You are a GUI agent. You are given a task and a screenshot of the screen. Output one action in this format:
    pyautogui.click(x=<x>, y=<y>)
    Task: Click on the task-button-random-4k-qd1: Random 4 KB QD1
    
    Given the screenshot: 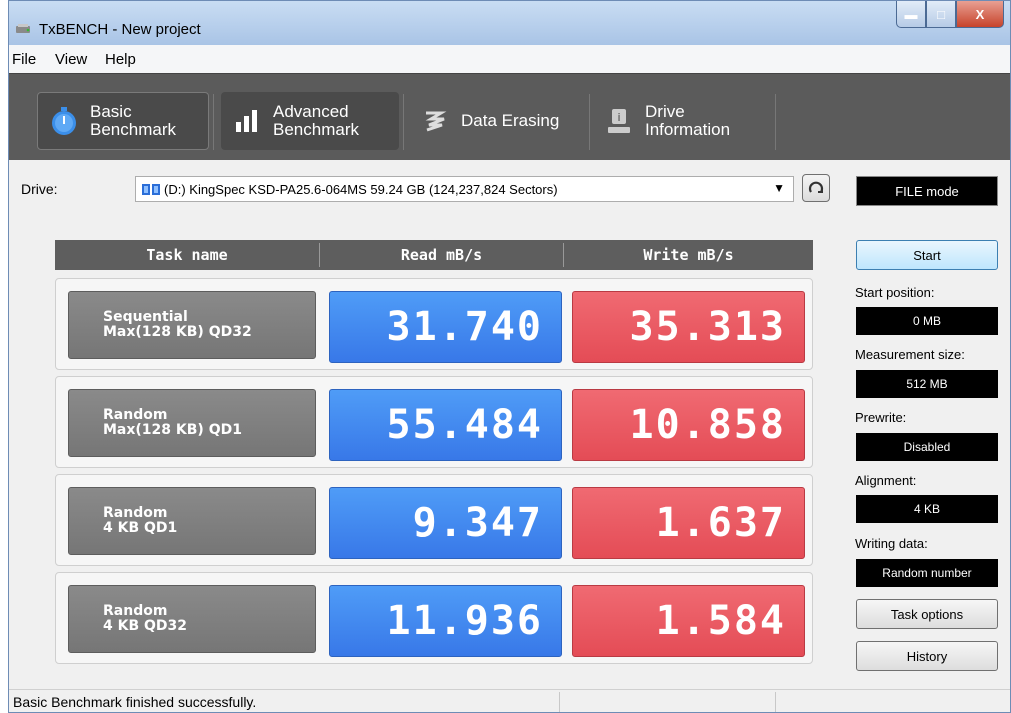 What is the action you would take?
    pyautogui.click(x=192, y=521)
    